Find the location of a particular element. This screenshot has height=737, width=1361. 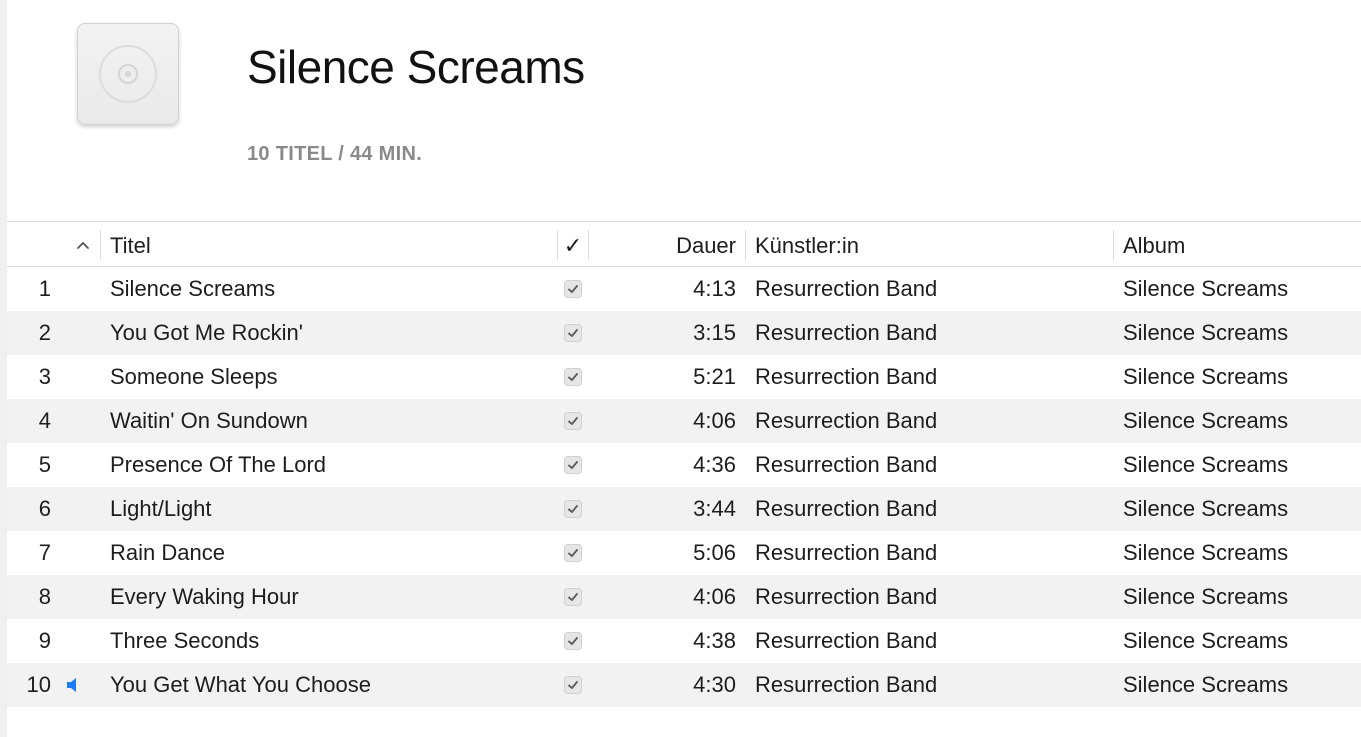

track-title: Someone Sleeps is located at coordinates (194, 376).